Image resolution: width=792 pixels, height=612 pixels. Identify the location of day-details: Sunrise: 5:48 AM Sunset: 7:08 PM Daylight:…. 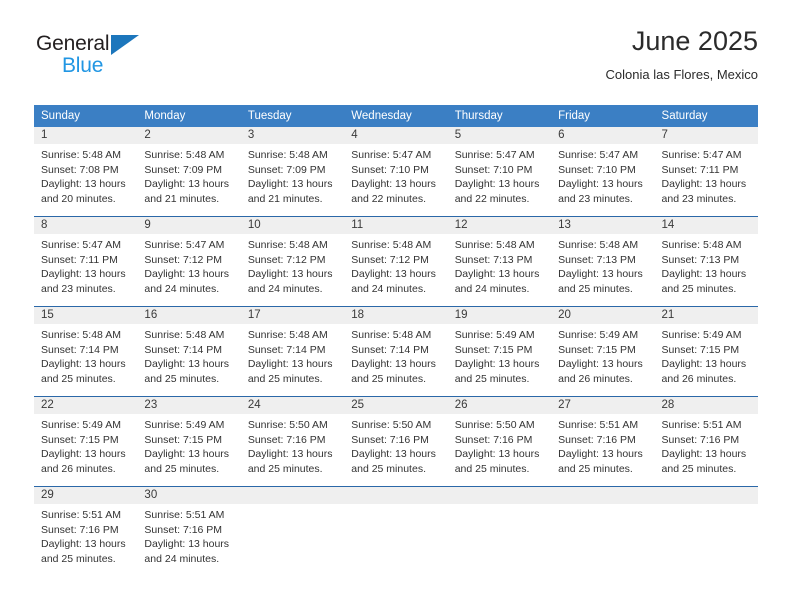
(85, 180).